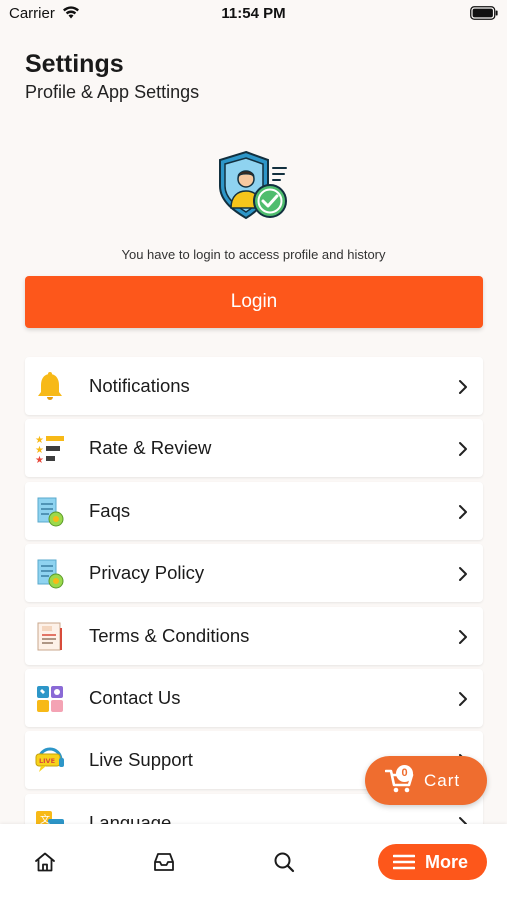 Image resolution: width=507 pixels, height=900 pixels. Describe the element at coordinates (447, 862) in the screenshot. I see `more-label: More` at that location.